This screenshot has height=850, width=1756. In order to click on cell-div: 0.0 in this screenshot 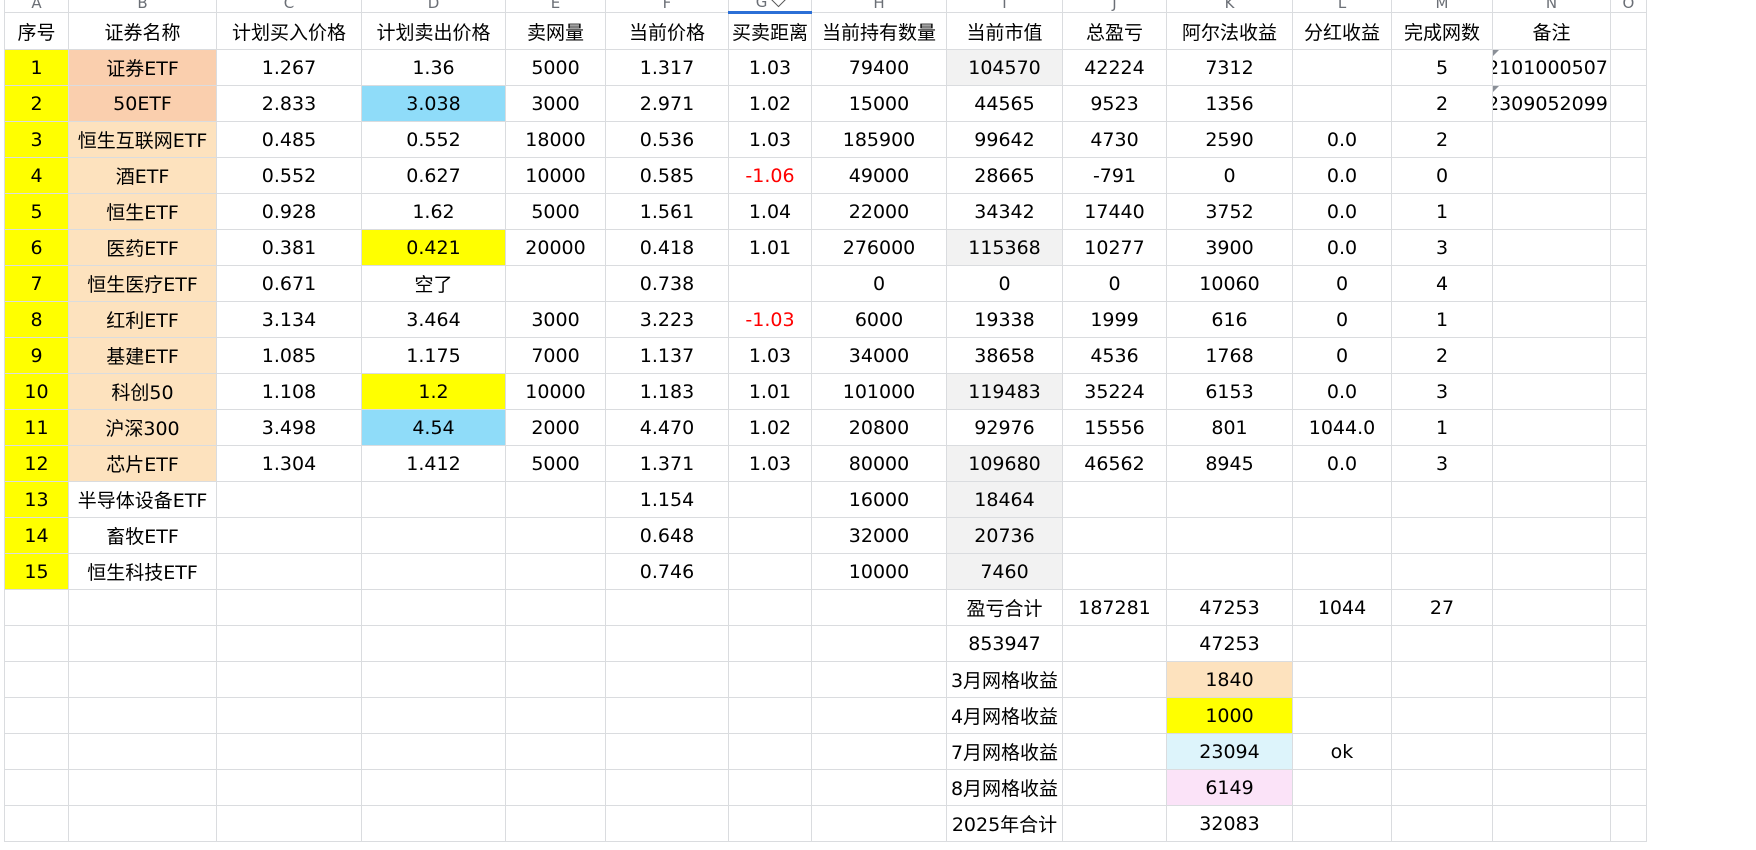, I will do `click(1342, 211)`.